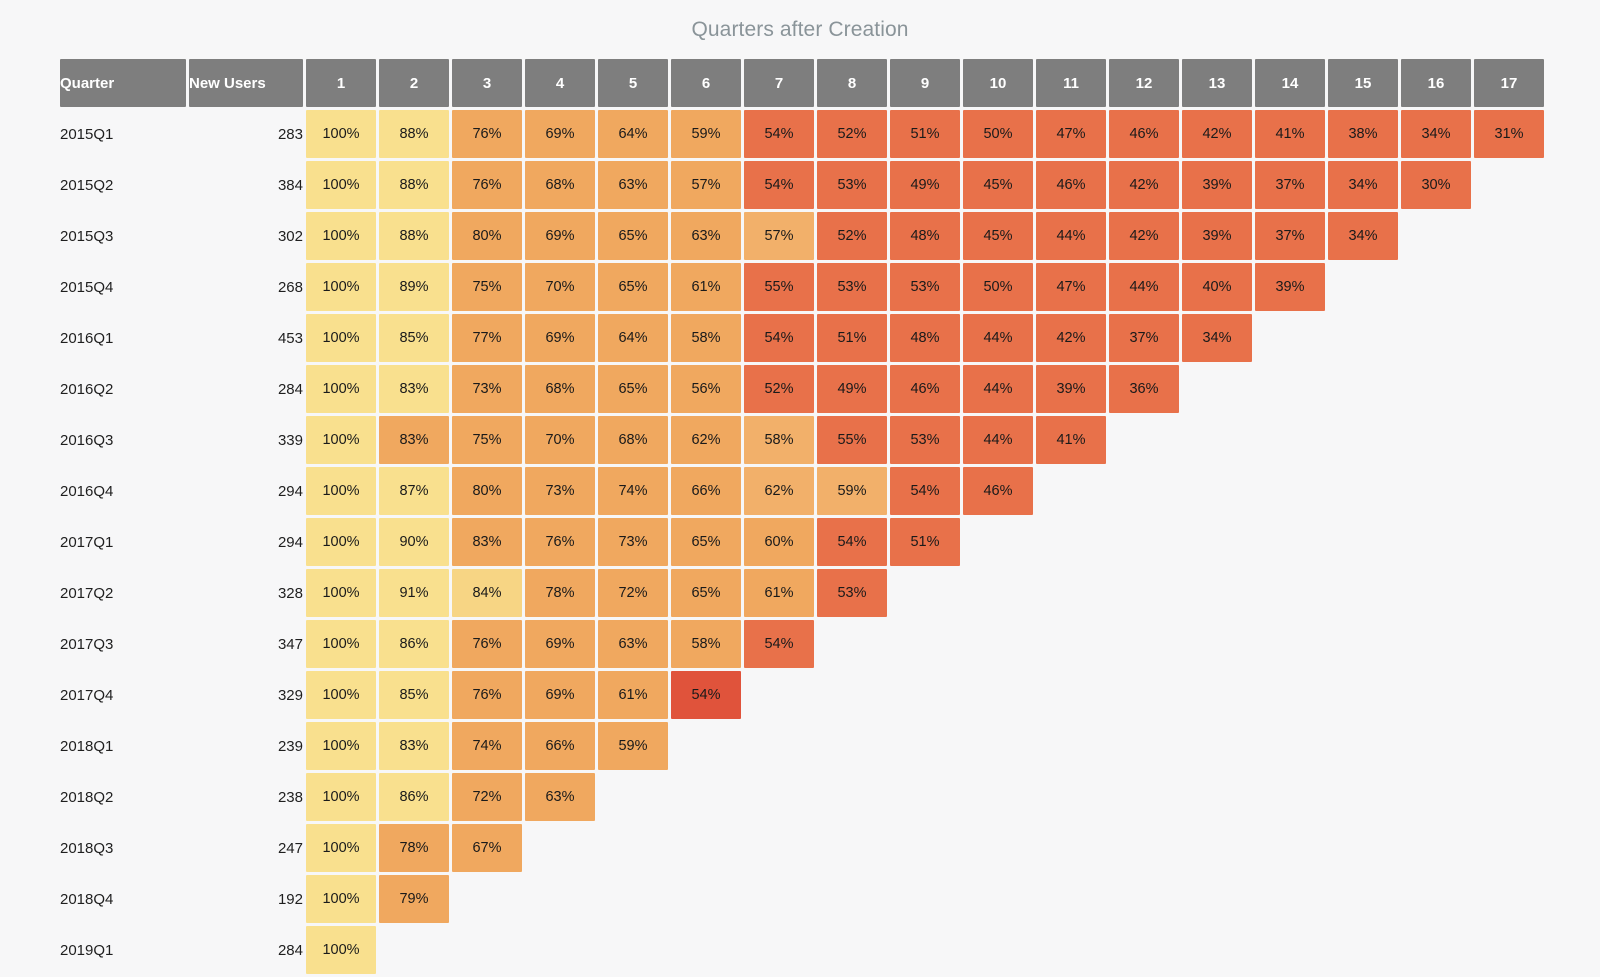 The width and height of the screenshot is (1600, 977). Describe the element at coordinates (633, 134) in the screenshot. I see `heatmap-cell: 64%` at that location.